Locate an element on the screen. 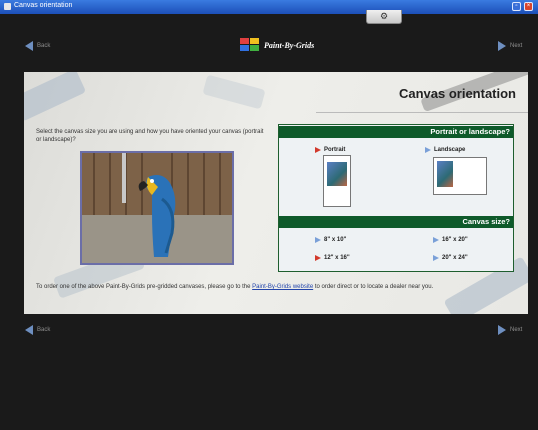 The image size is (538, 430). orientation-heading: Portrait or landscape? is located at coordinates (396, 132).